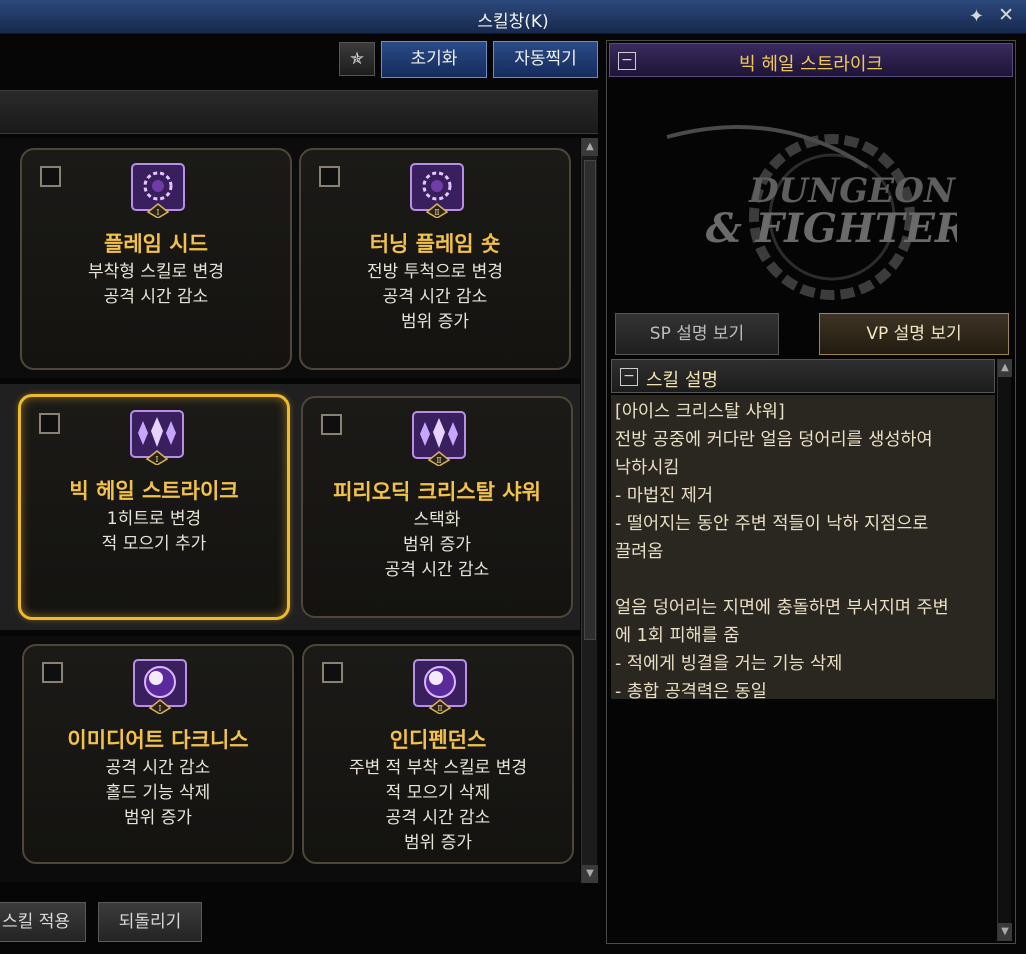 The image size is (1026, 954). What do you see at coordinates (158, 190) in the screenshot?
I see `flame-seed-icon: Ⅰ` at bounding box center [158, 190].